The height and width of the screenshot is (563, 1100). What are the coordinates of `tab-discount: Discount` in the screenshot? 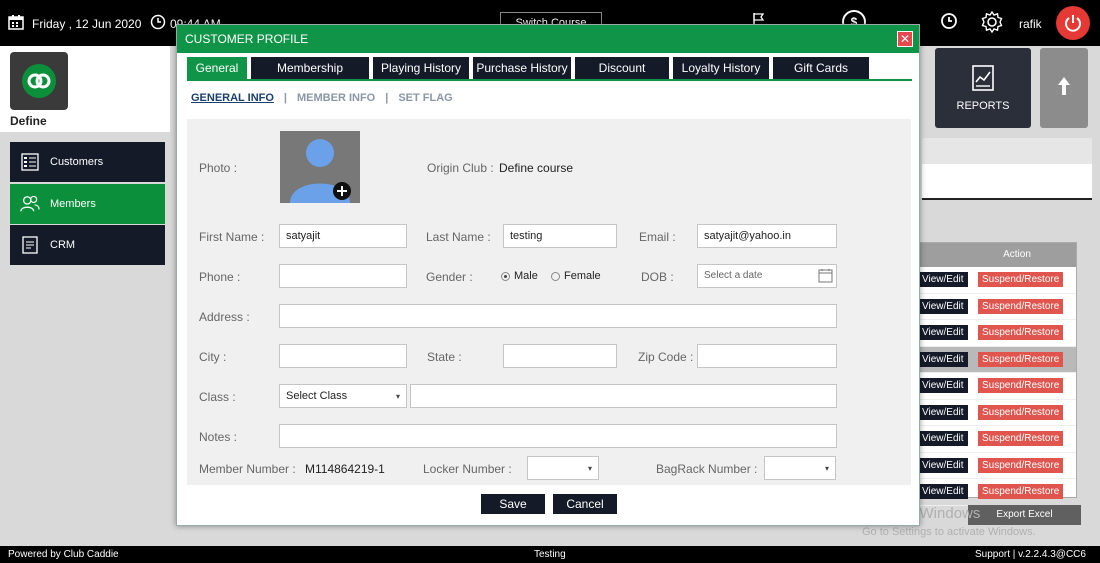 It's located at (622, 68).